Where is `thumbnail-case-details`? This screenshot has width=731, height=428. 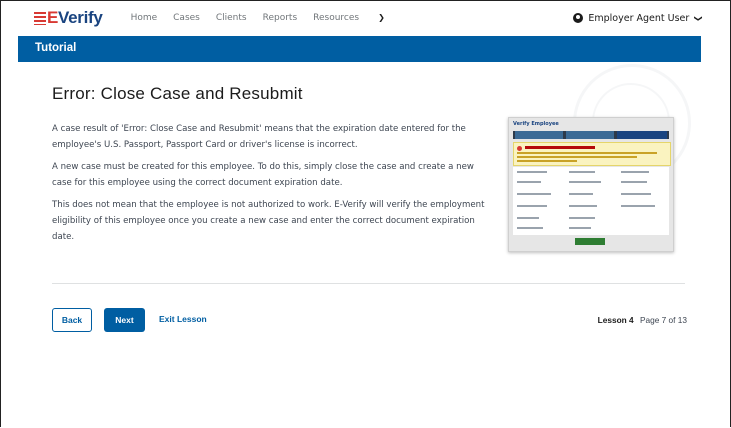 thumbnail-case-details is located at coordinates (591, 201).